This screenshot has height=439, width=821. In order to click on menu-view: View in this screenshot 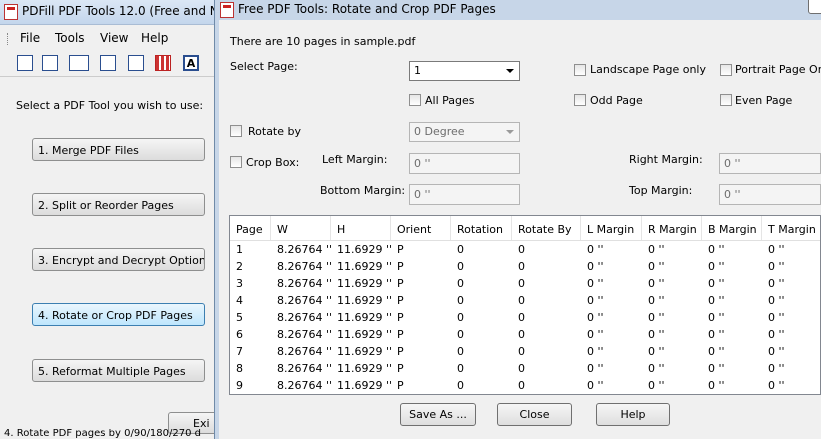, I will do `click(114, 38)`.